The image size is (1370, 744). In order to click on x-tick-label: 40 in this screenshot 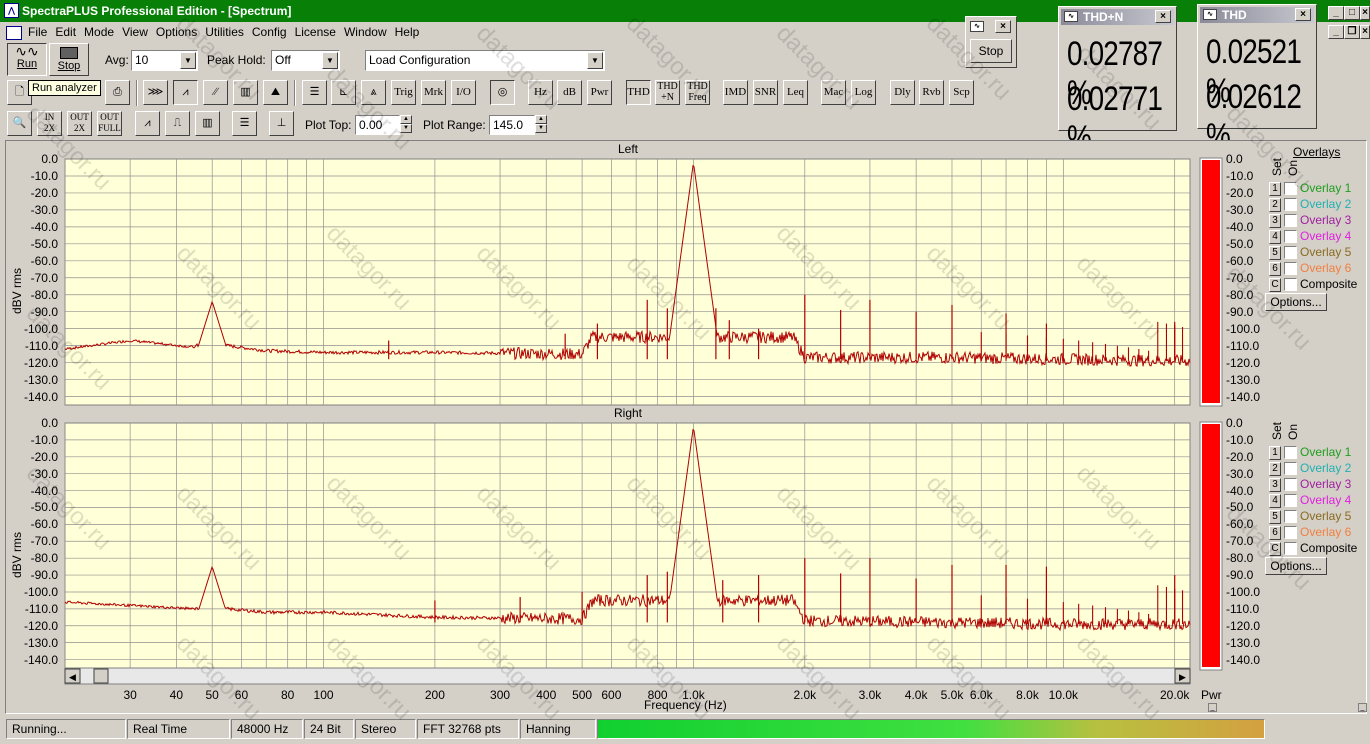, I will do `click(176, 695)`.